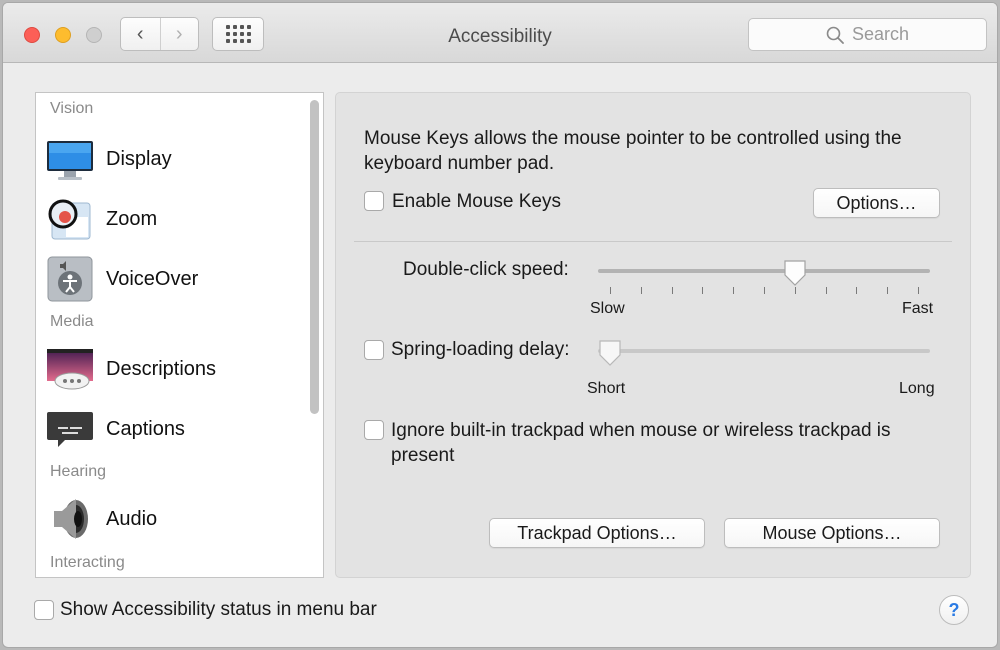 This screenshot has height=650, width=1000. Describe the element at coordinates (145, 428) in the screenshot. I see `sidebar-item-label: Captions` at that location.